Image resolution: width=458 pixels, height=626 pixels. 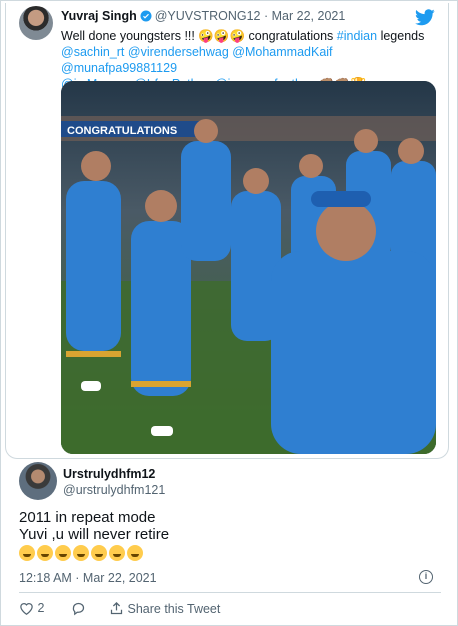 What do you see at coordinates (425, 17) in the screenshot?
I see `twitter-logo-icon` at bounding box center [425, 17].